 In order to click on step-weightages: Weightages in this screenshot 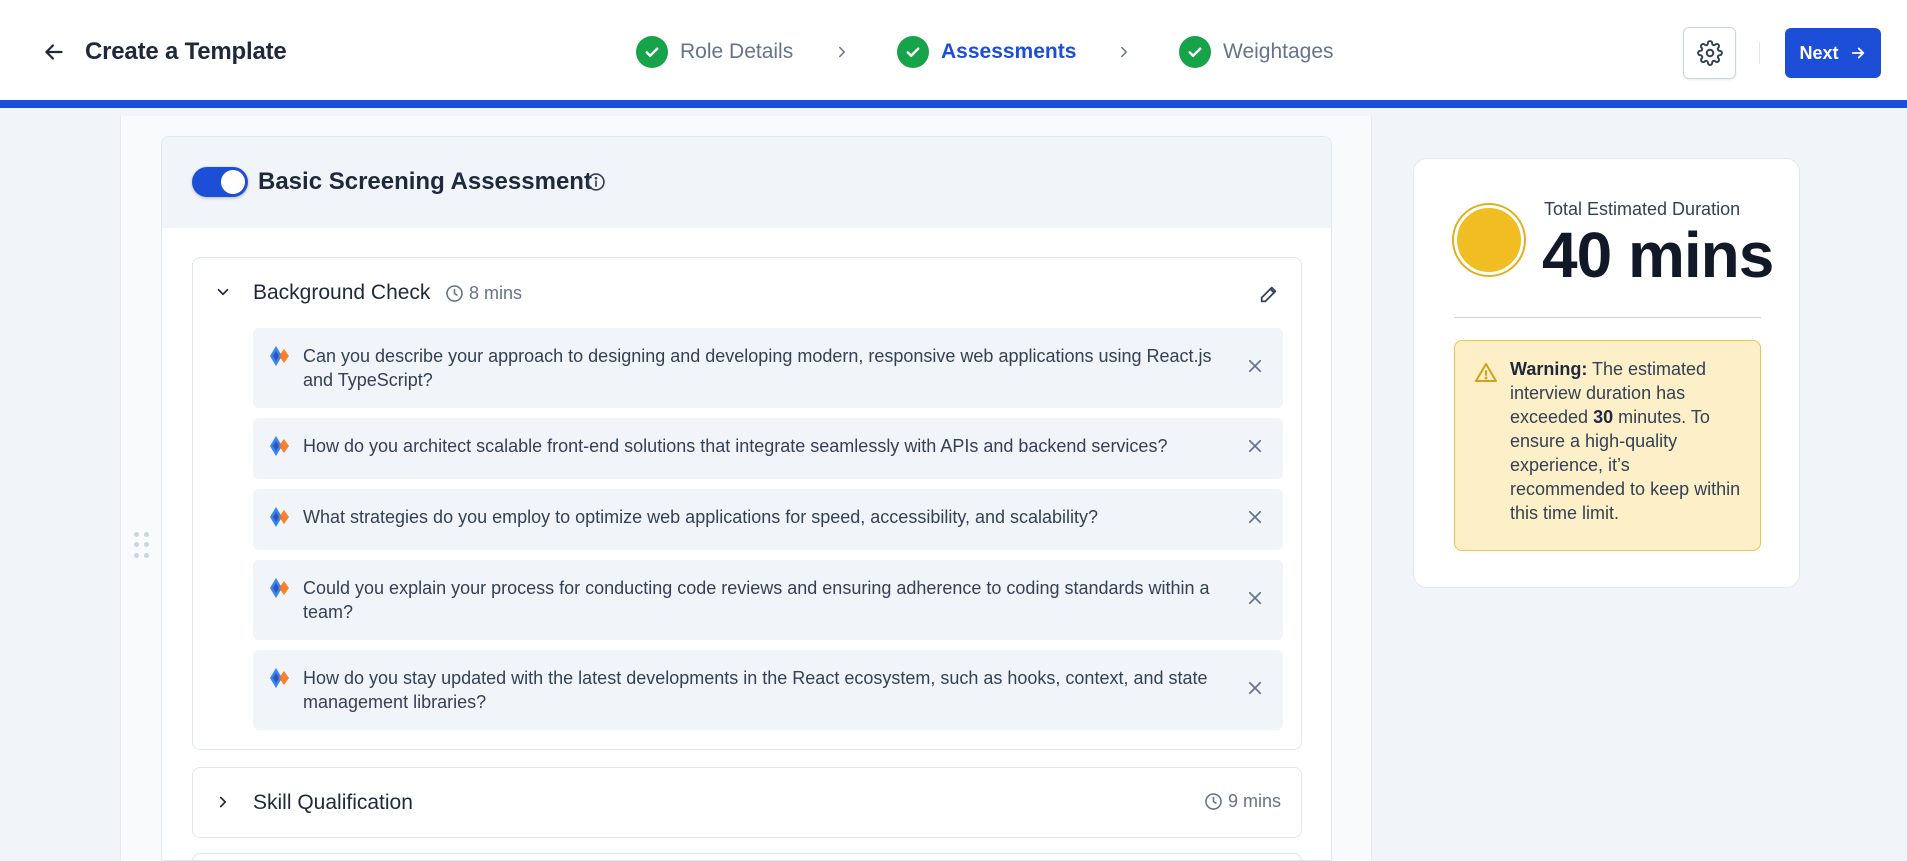, I will do `click(1256, 52)`.